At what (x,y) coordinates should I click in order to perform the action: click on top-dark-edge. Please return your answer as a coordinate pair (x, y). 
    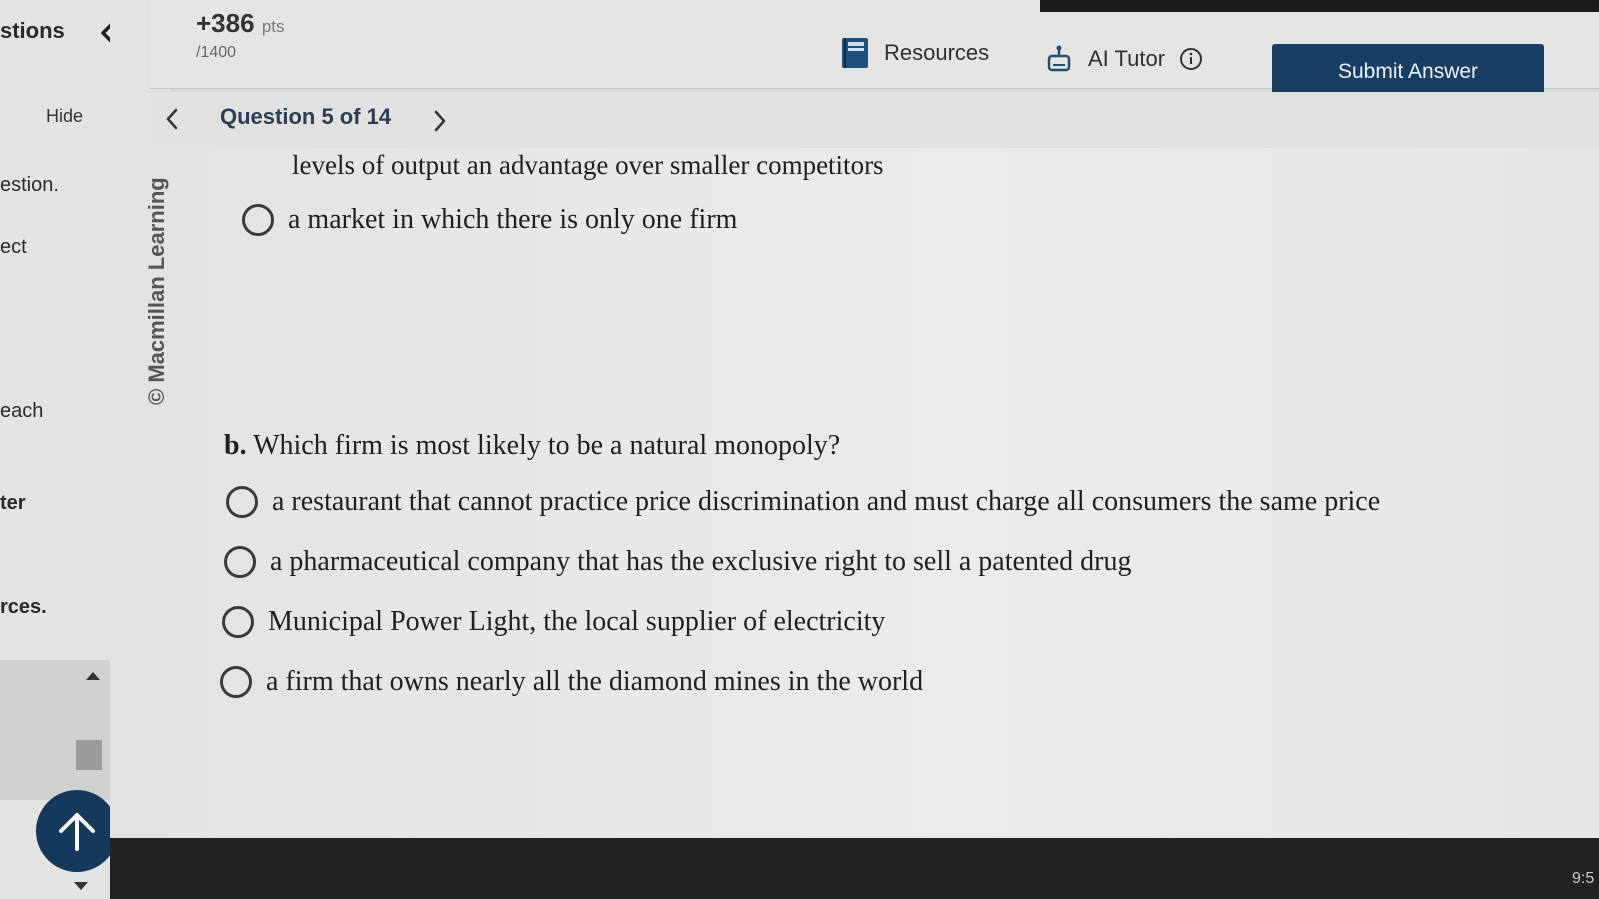
    Looking at the image, I should click on (1319, 6).